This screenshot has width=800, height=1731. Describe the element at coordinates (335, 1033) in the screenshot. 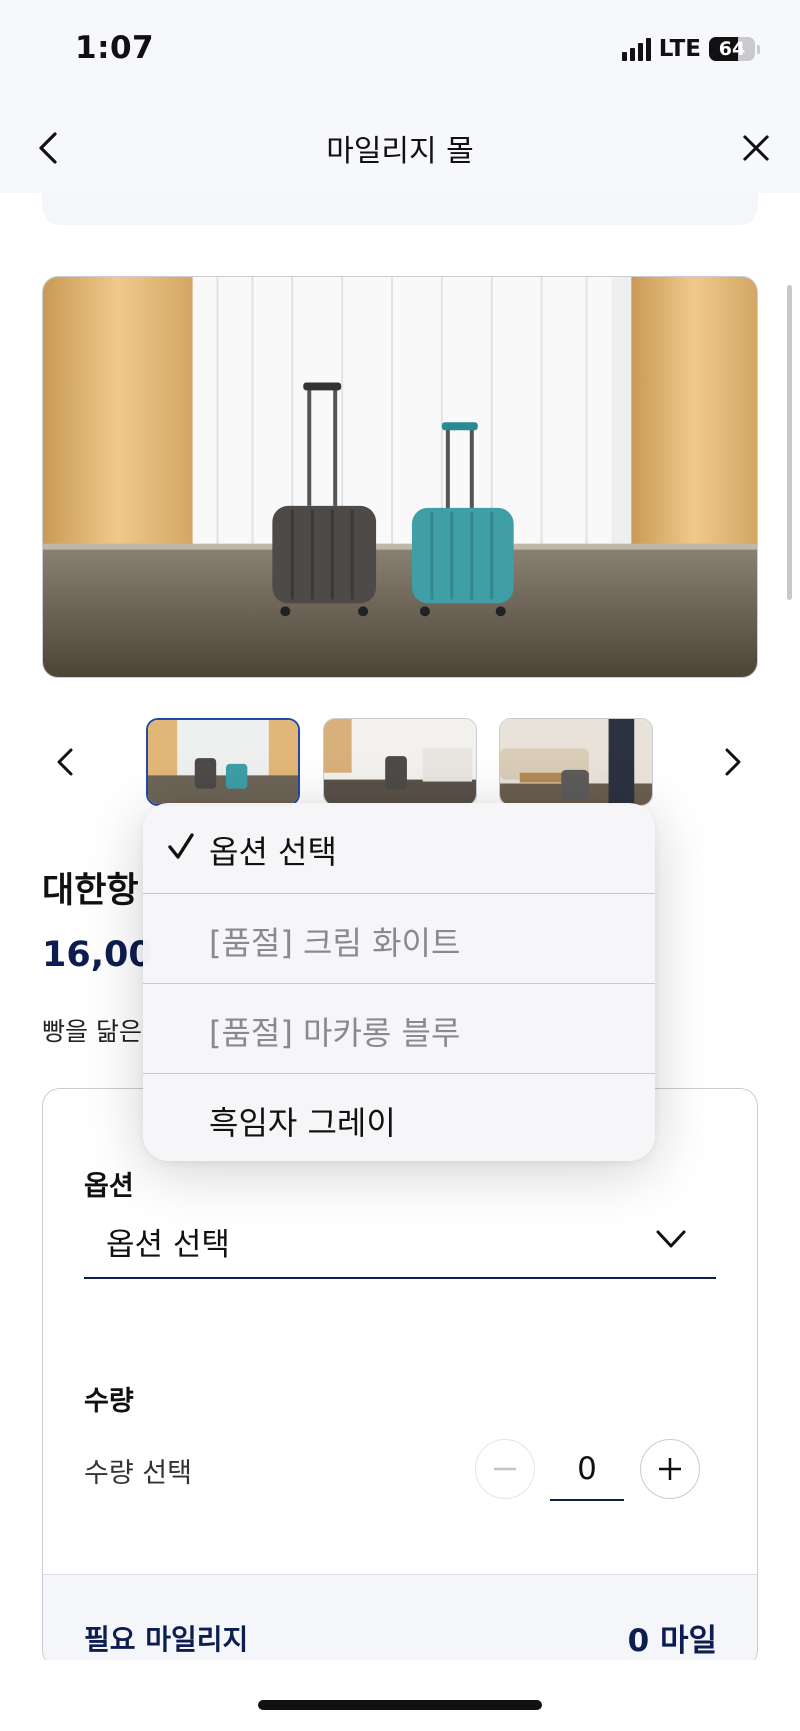

I see `dropdown-item-label: [품절] 마카롱 블루` at that location.